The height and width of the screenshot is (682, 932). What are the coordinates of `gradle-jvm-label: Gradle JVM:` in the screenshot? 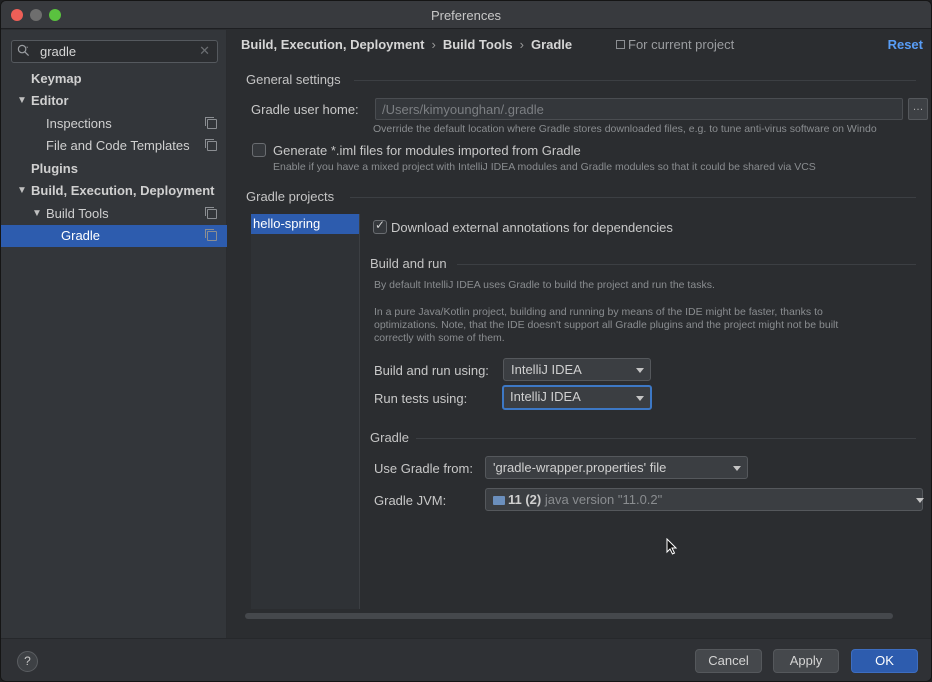 It's located at (410, 500).